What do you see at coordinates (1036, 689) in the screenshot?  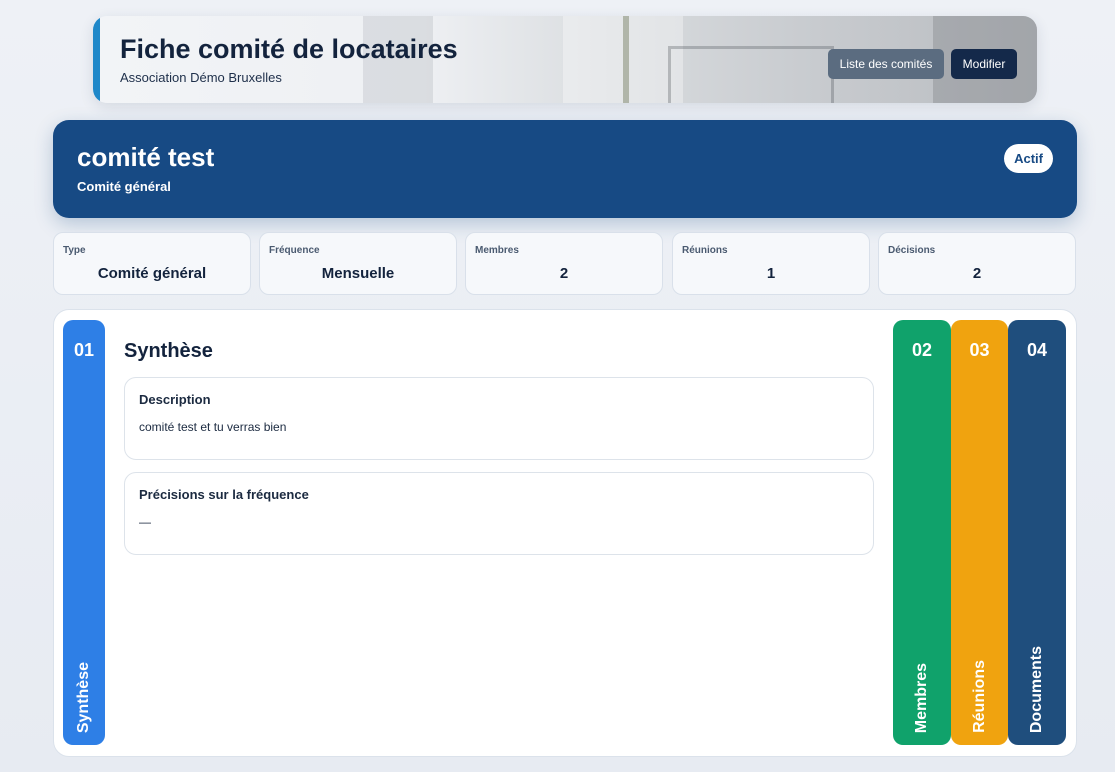 I see `tab-label: Documents` at bounding box center [1036, 689].